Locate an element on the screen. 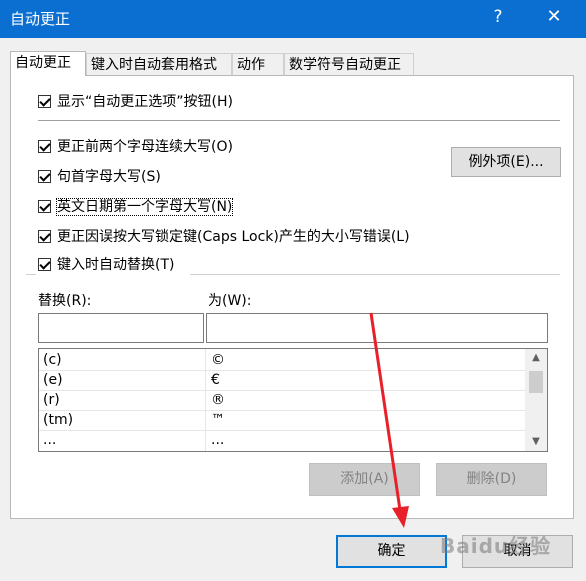  option-label: 句首字母大写(S) is located at coordinates (109, 177).